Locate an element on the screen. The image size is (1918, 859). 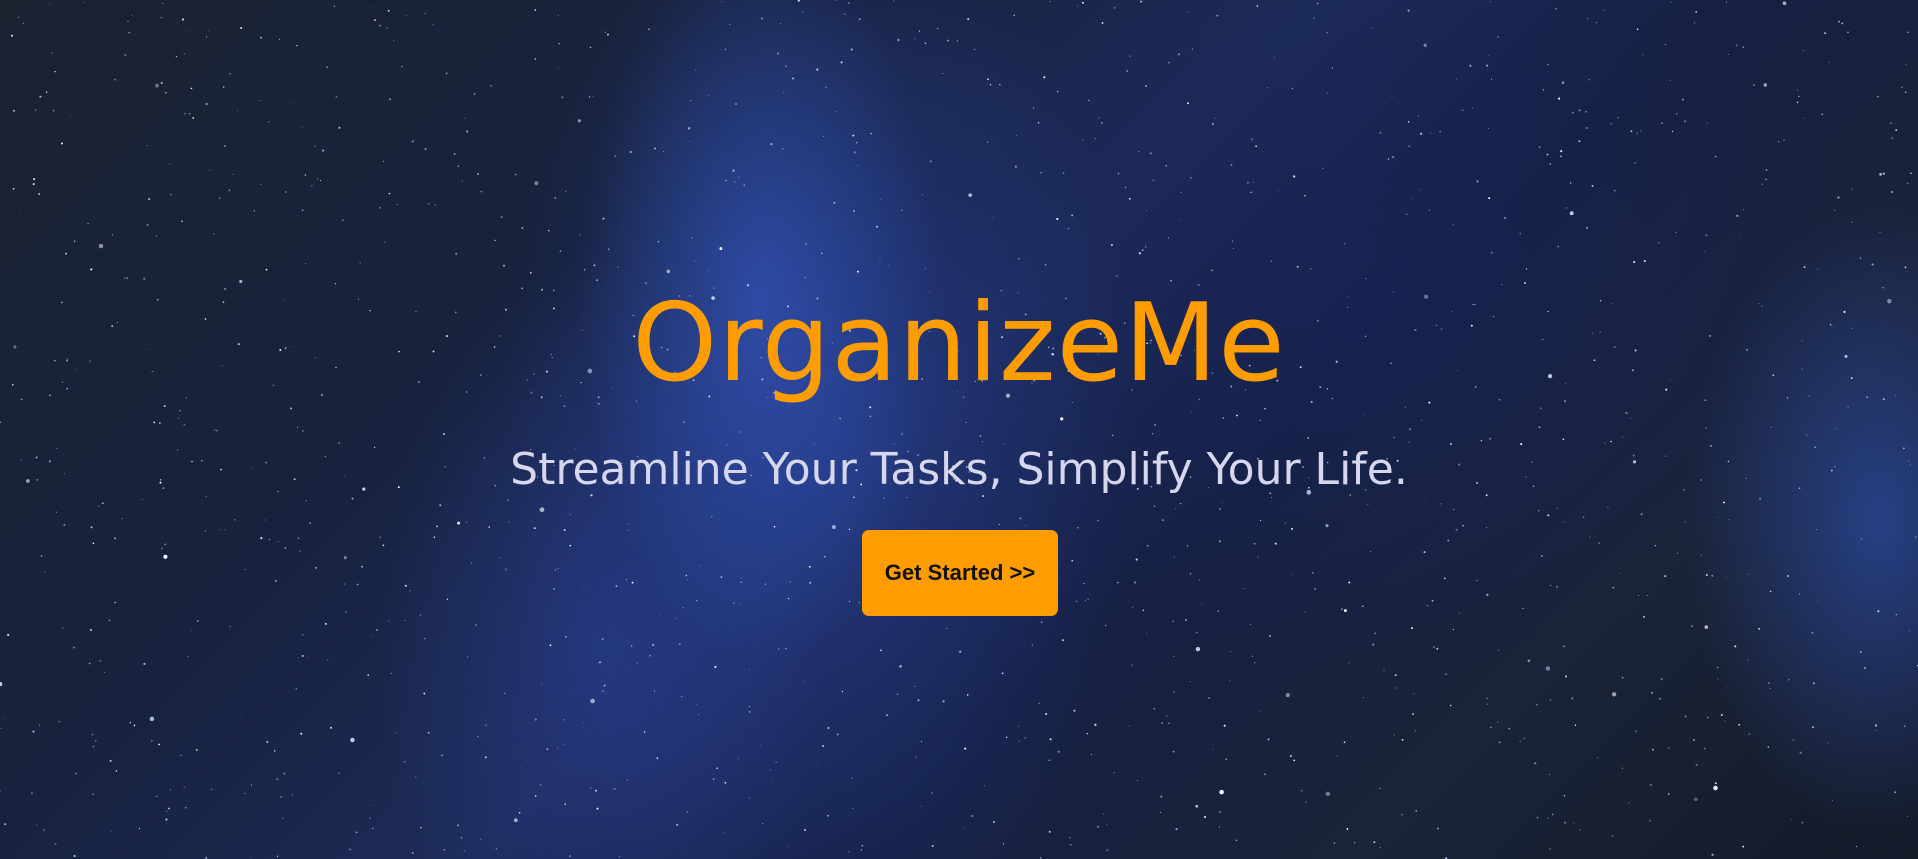
hero-title: OrganizeMe is located at coordinates (959, 343).